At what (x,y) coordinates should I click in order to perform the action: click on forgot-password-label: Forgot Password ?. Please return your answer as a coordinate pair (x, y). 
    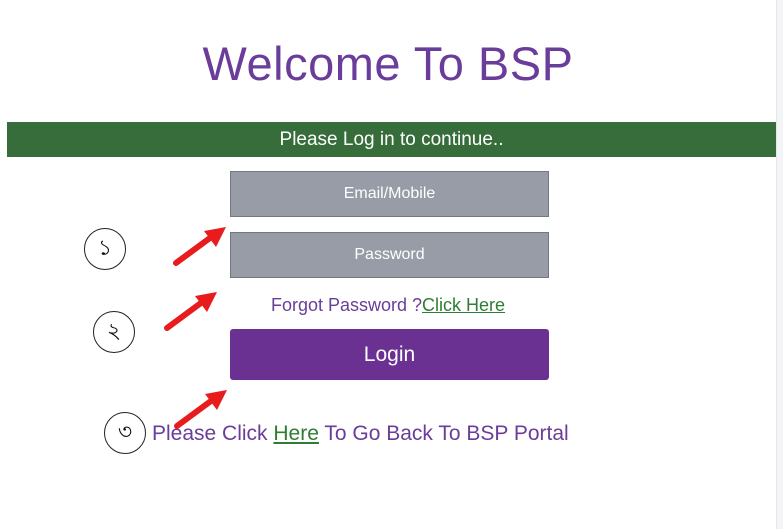
    Looking at the image, I should click on (346, 305).